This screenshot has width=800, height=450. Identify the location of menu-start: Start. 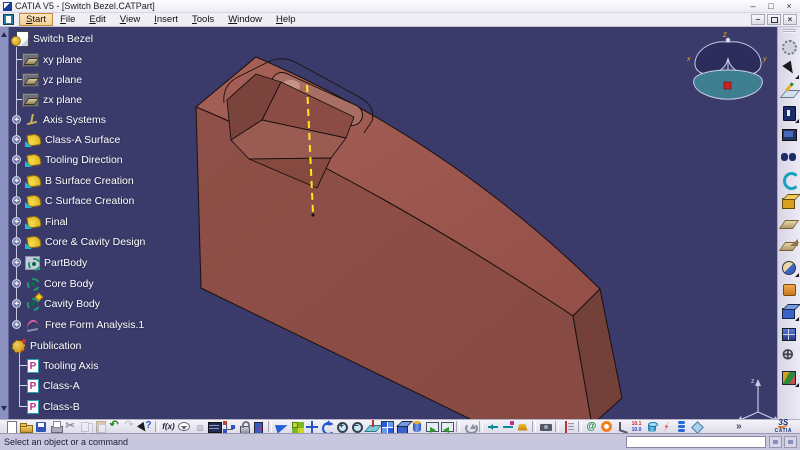
(36, 19).